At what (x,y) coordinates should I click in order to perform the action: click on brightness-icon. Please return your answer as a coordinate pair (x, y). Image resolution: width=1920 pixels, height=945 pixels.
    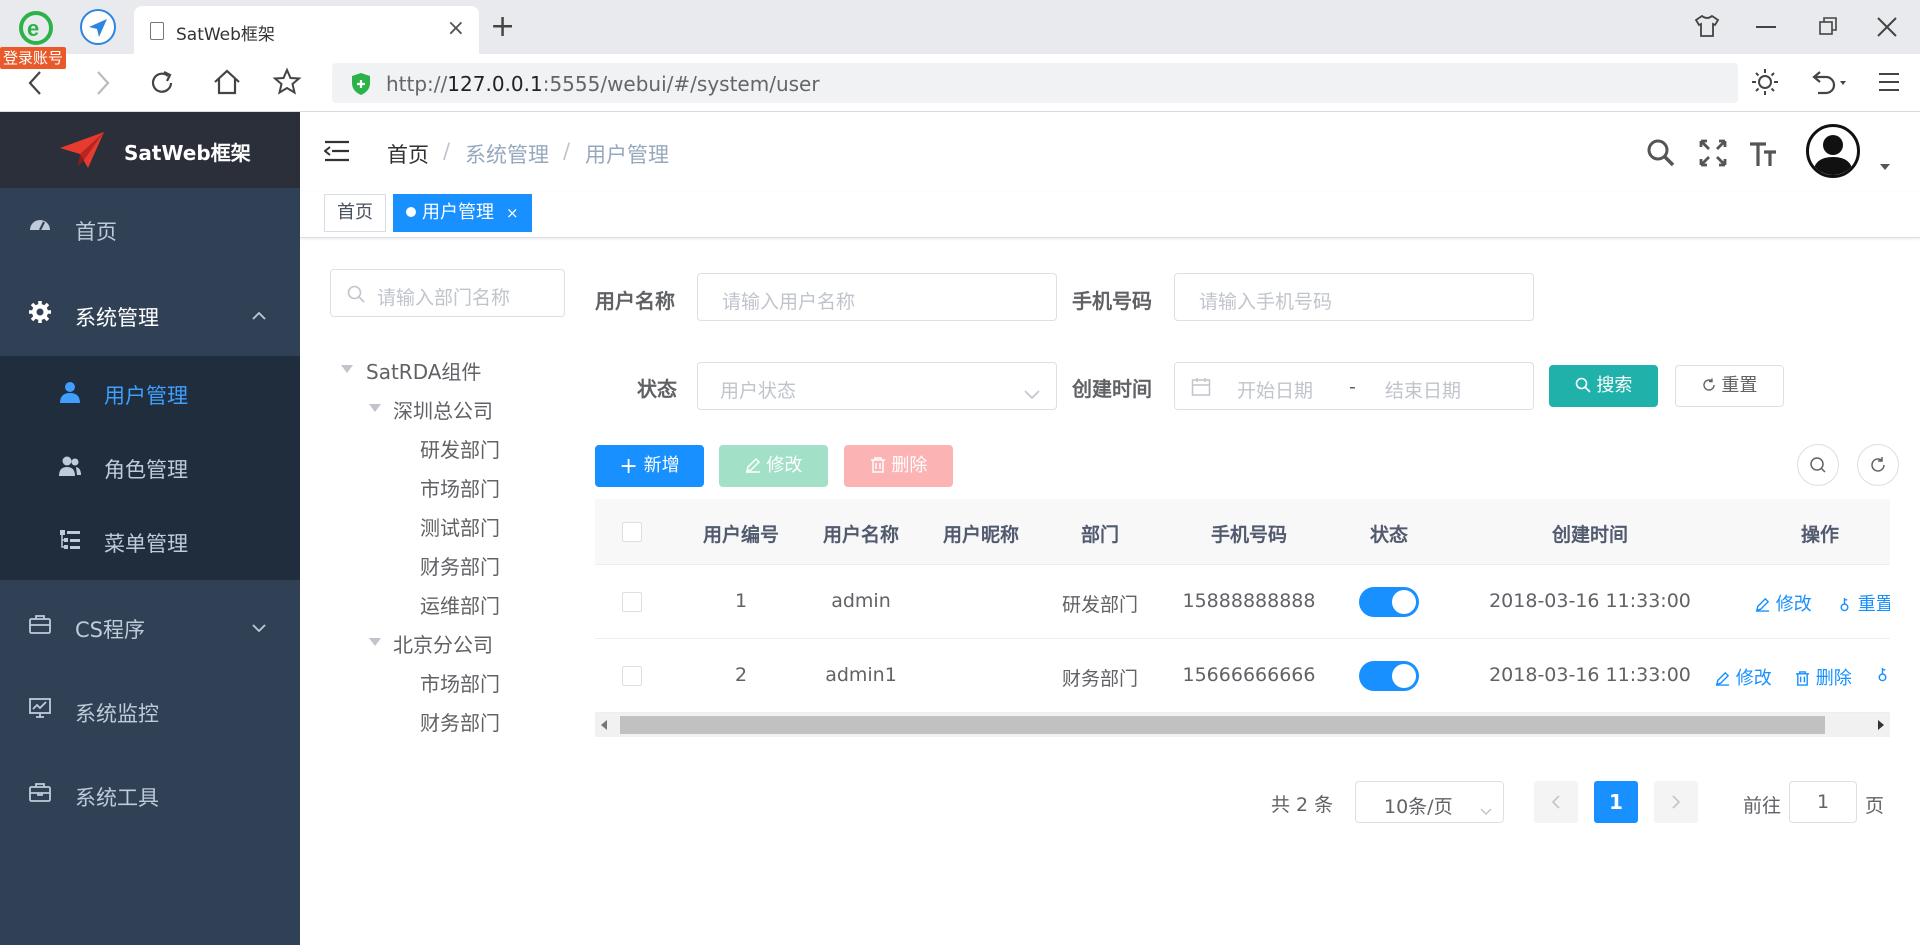
    Looking at the image, I should click on (1765, 84).